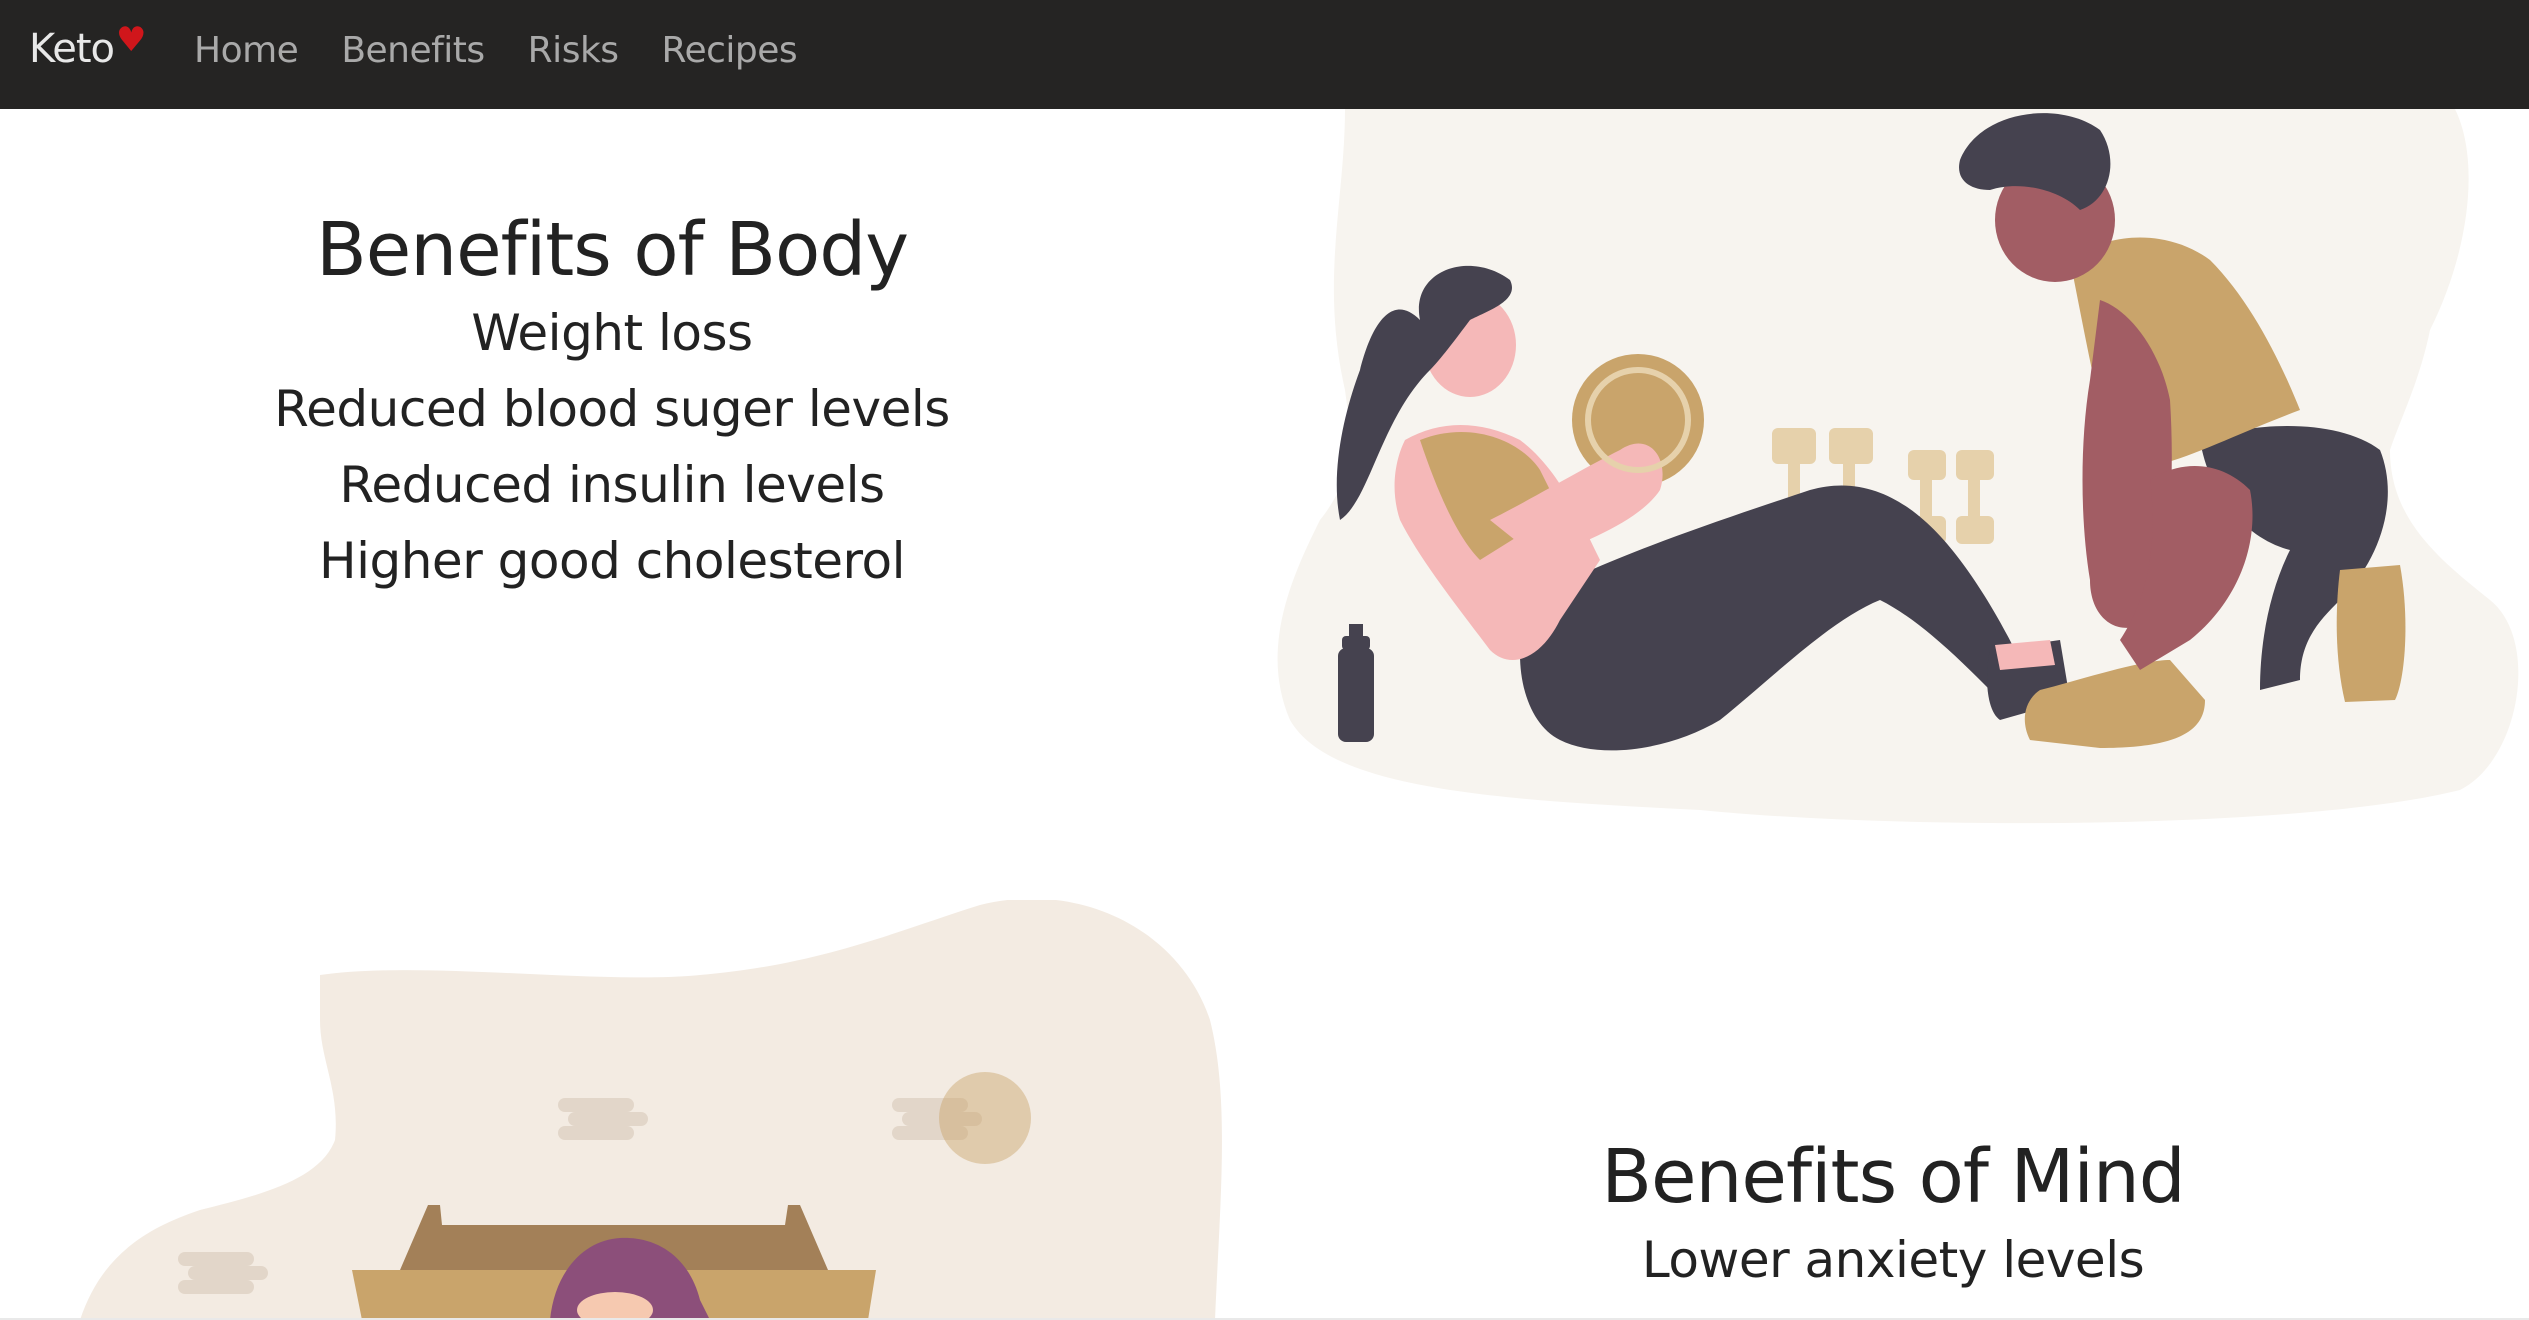 Image resolution: width=2529 pixels, height=1320 pixels. I want to click on brand-logo: Keto ♥, so click(88, 46).